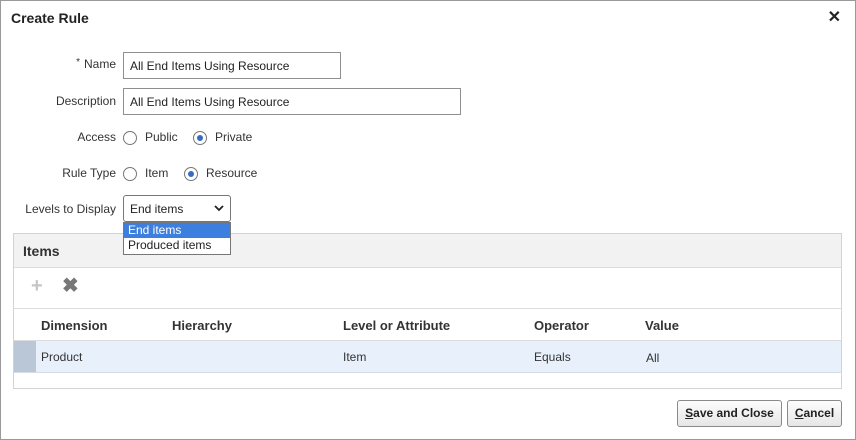 This screenshot has width=856, height=440. What do you see at coordinates (85, 101) in the screenshot?
I see `description-label: Description` at bounding box center [85, 101].